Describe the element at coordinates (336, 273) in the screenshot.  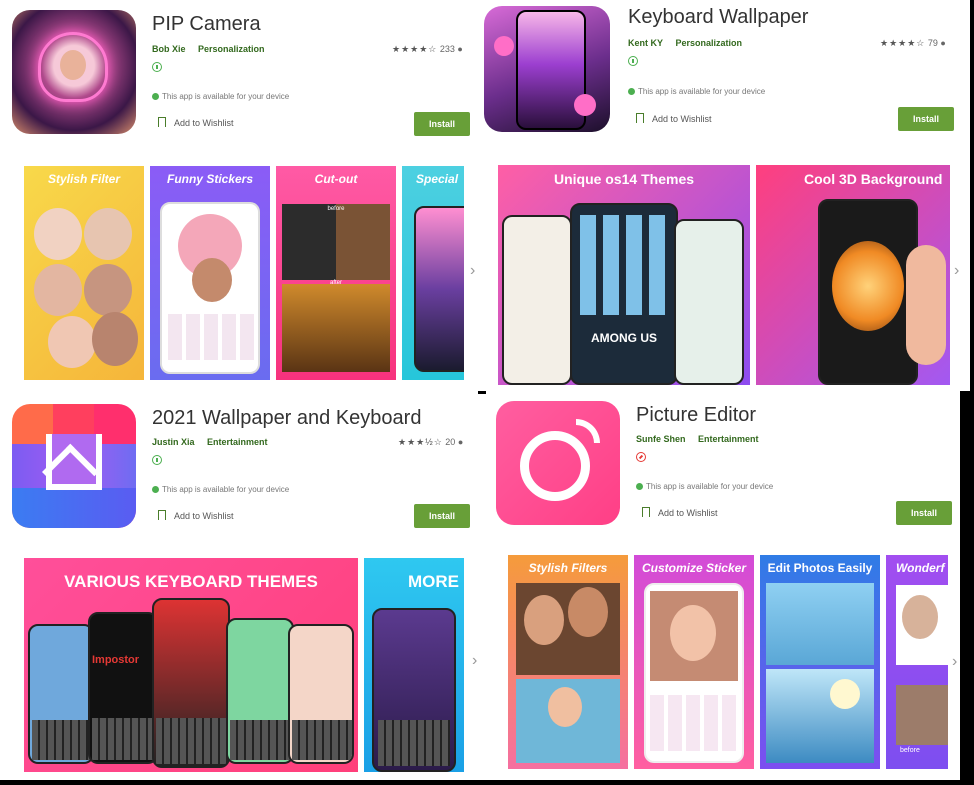
I see `screenshot-3: Cut-out before after` at that location.